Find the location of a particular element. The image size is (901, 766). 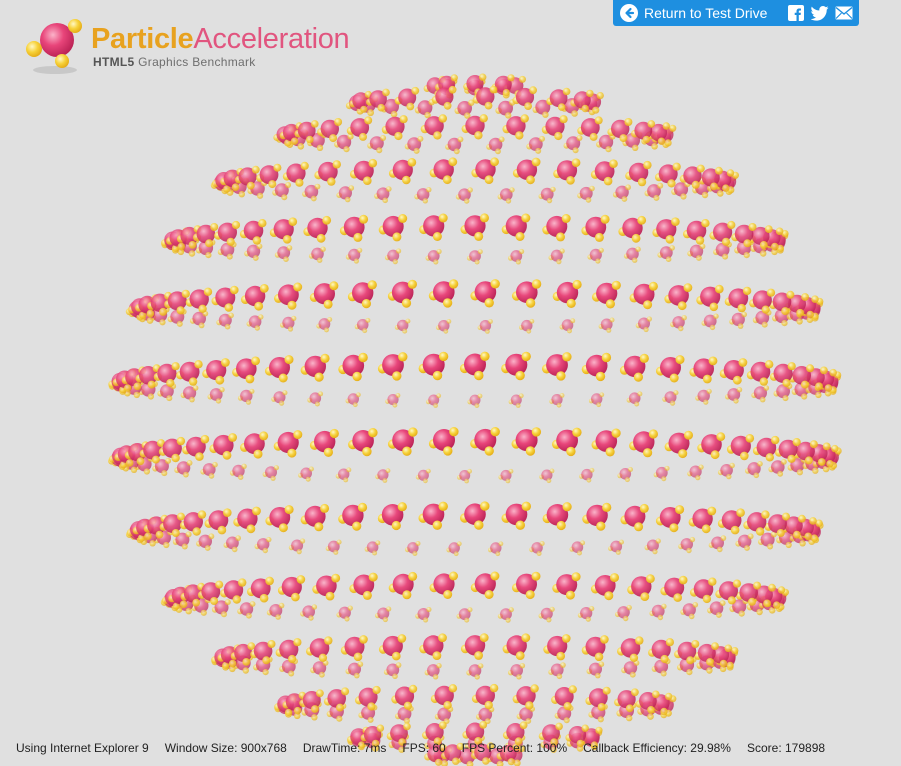

test-drive-bar: Return to Test Drive is located at coordinates (736, 13).